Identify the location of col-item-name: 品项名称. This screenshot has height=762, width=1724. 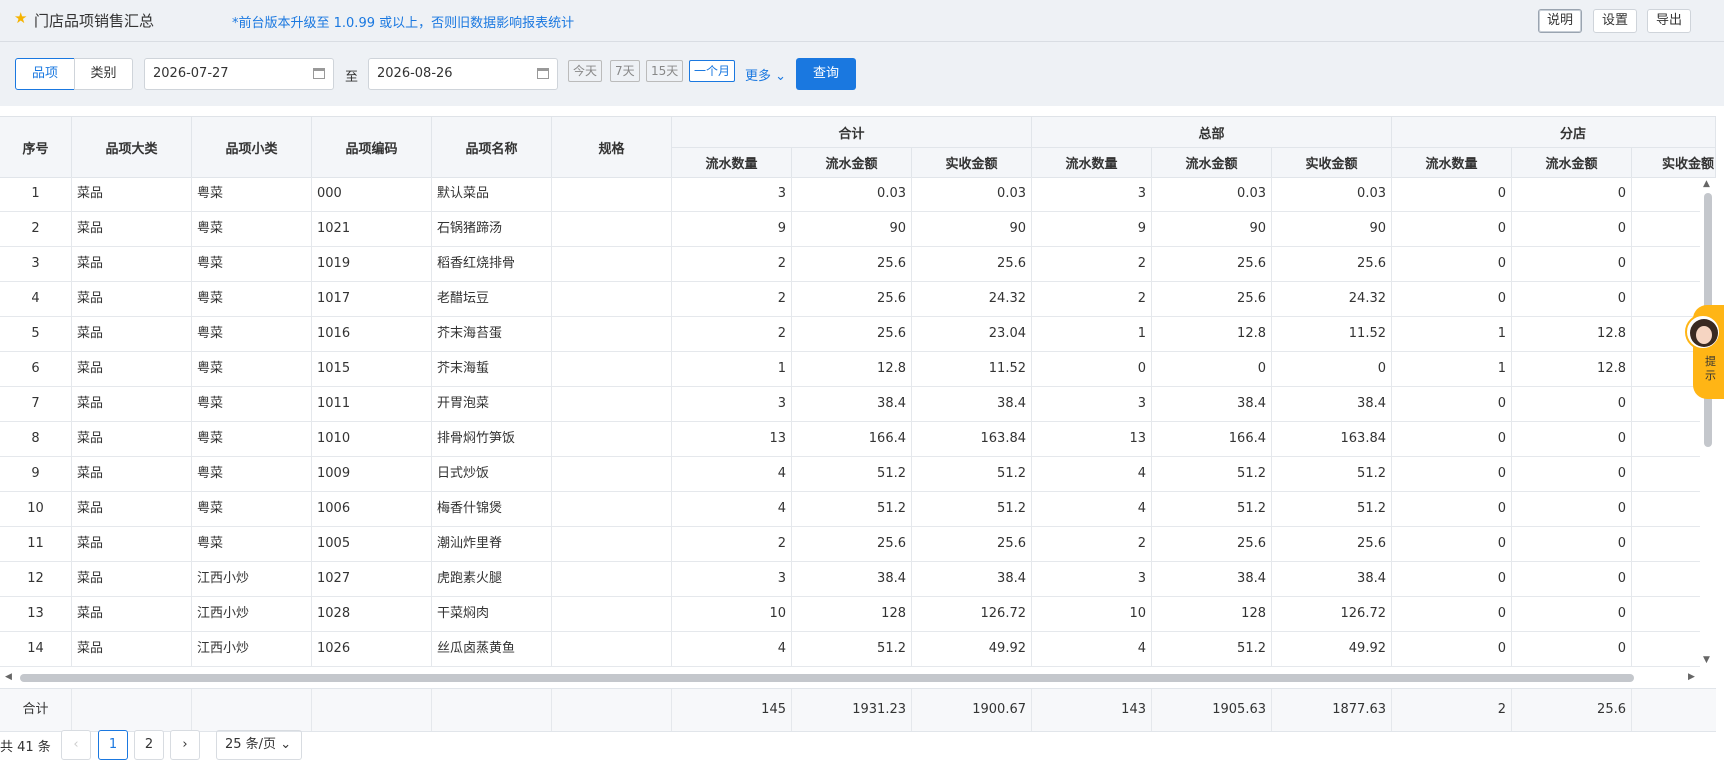
(492, 147).